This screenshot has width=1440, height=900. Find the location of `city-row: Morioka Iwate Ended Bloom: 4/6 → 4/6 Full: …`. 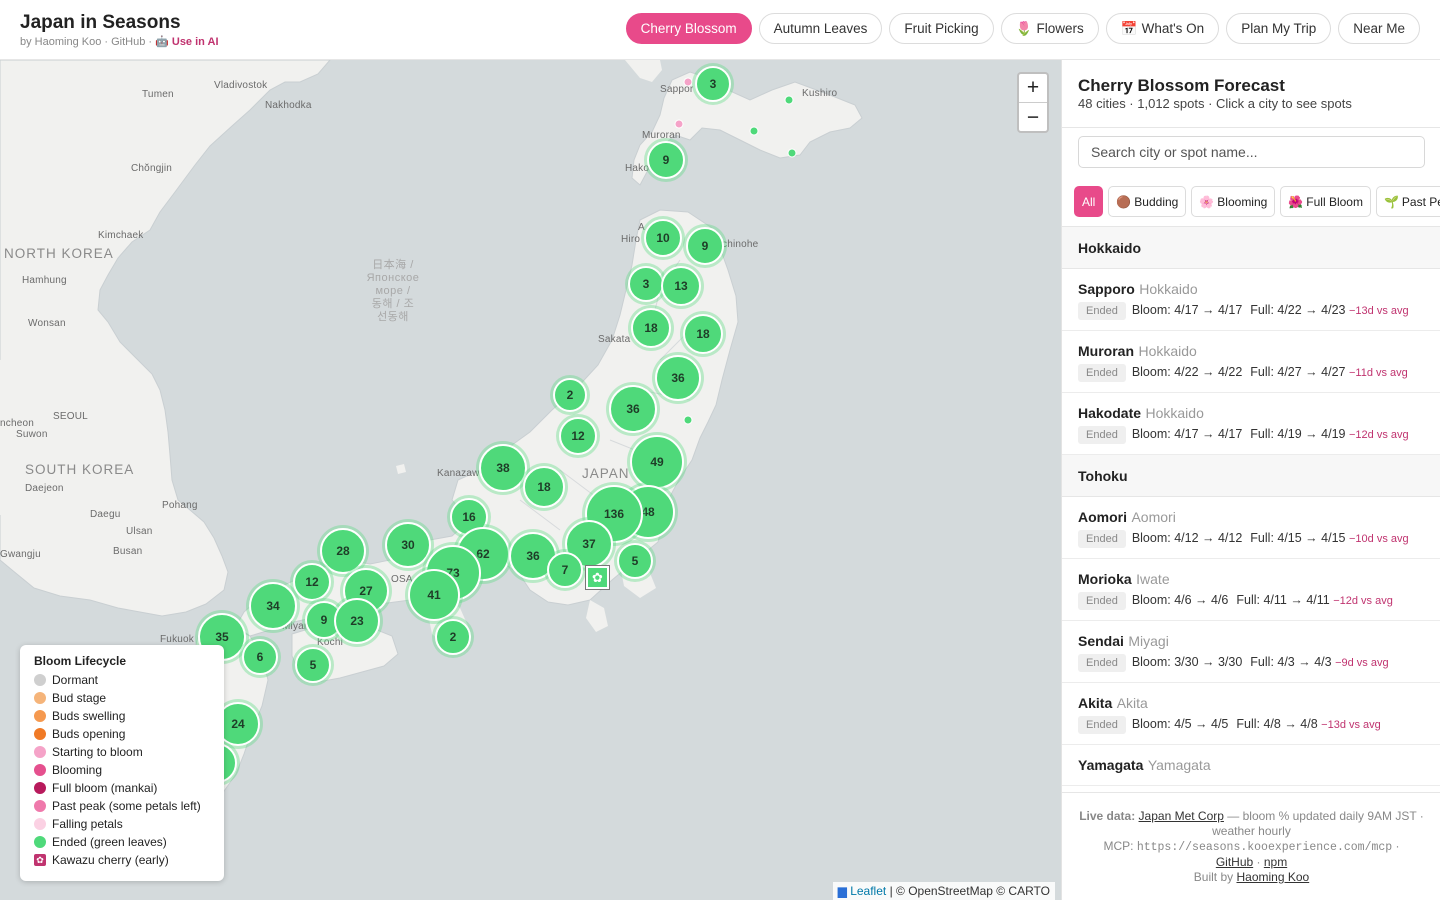

city-row: Morioka Iwate Ended Bloom: 4/6 → 4/6 Full: … is located at coordinates (1251, 590).